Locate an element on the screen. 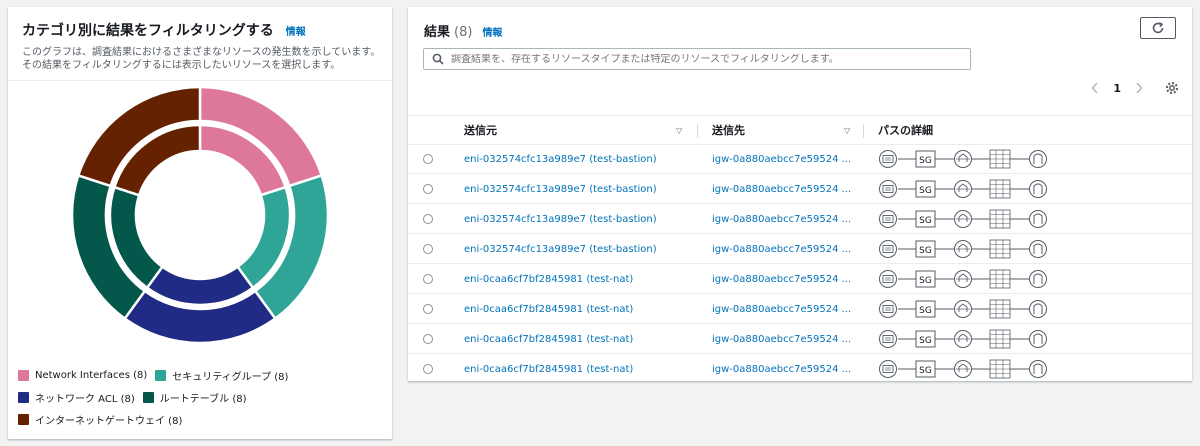  refresh-button is located at coordinates (1158, 28).